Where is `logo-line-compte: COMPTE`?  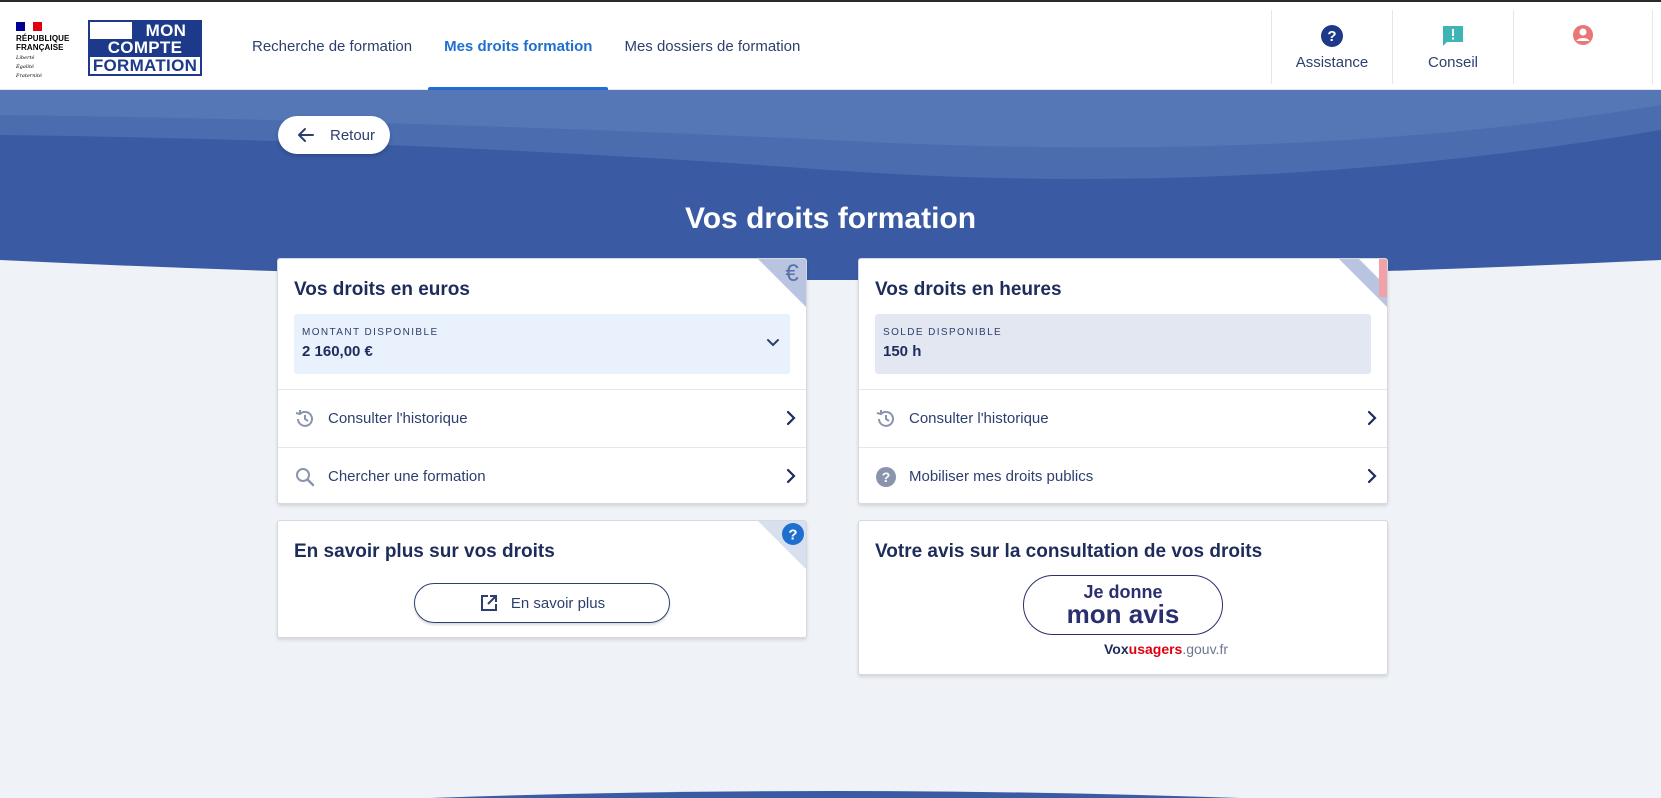
logo-line-compte: COMPTE is located at coordinates (145, 48).